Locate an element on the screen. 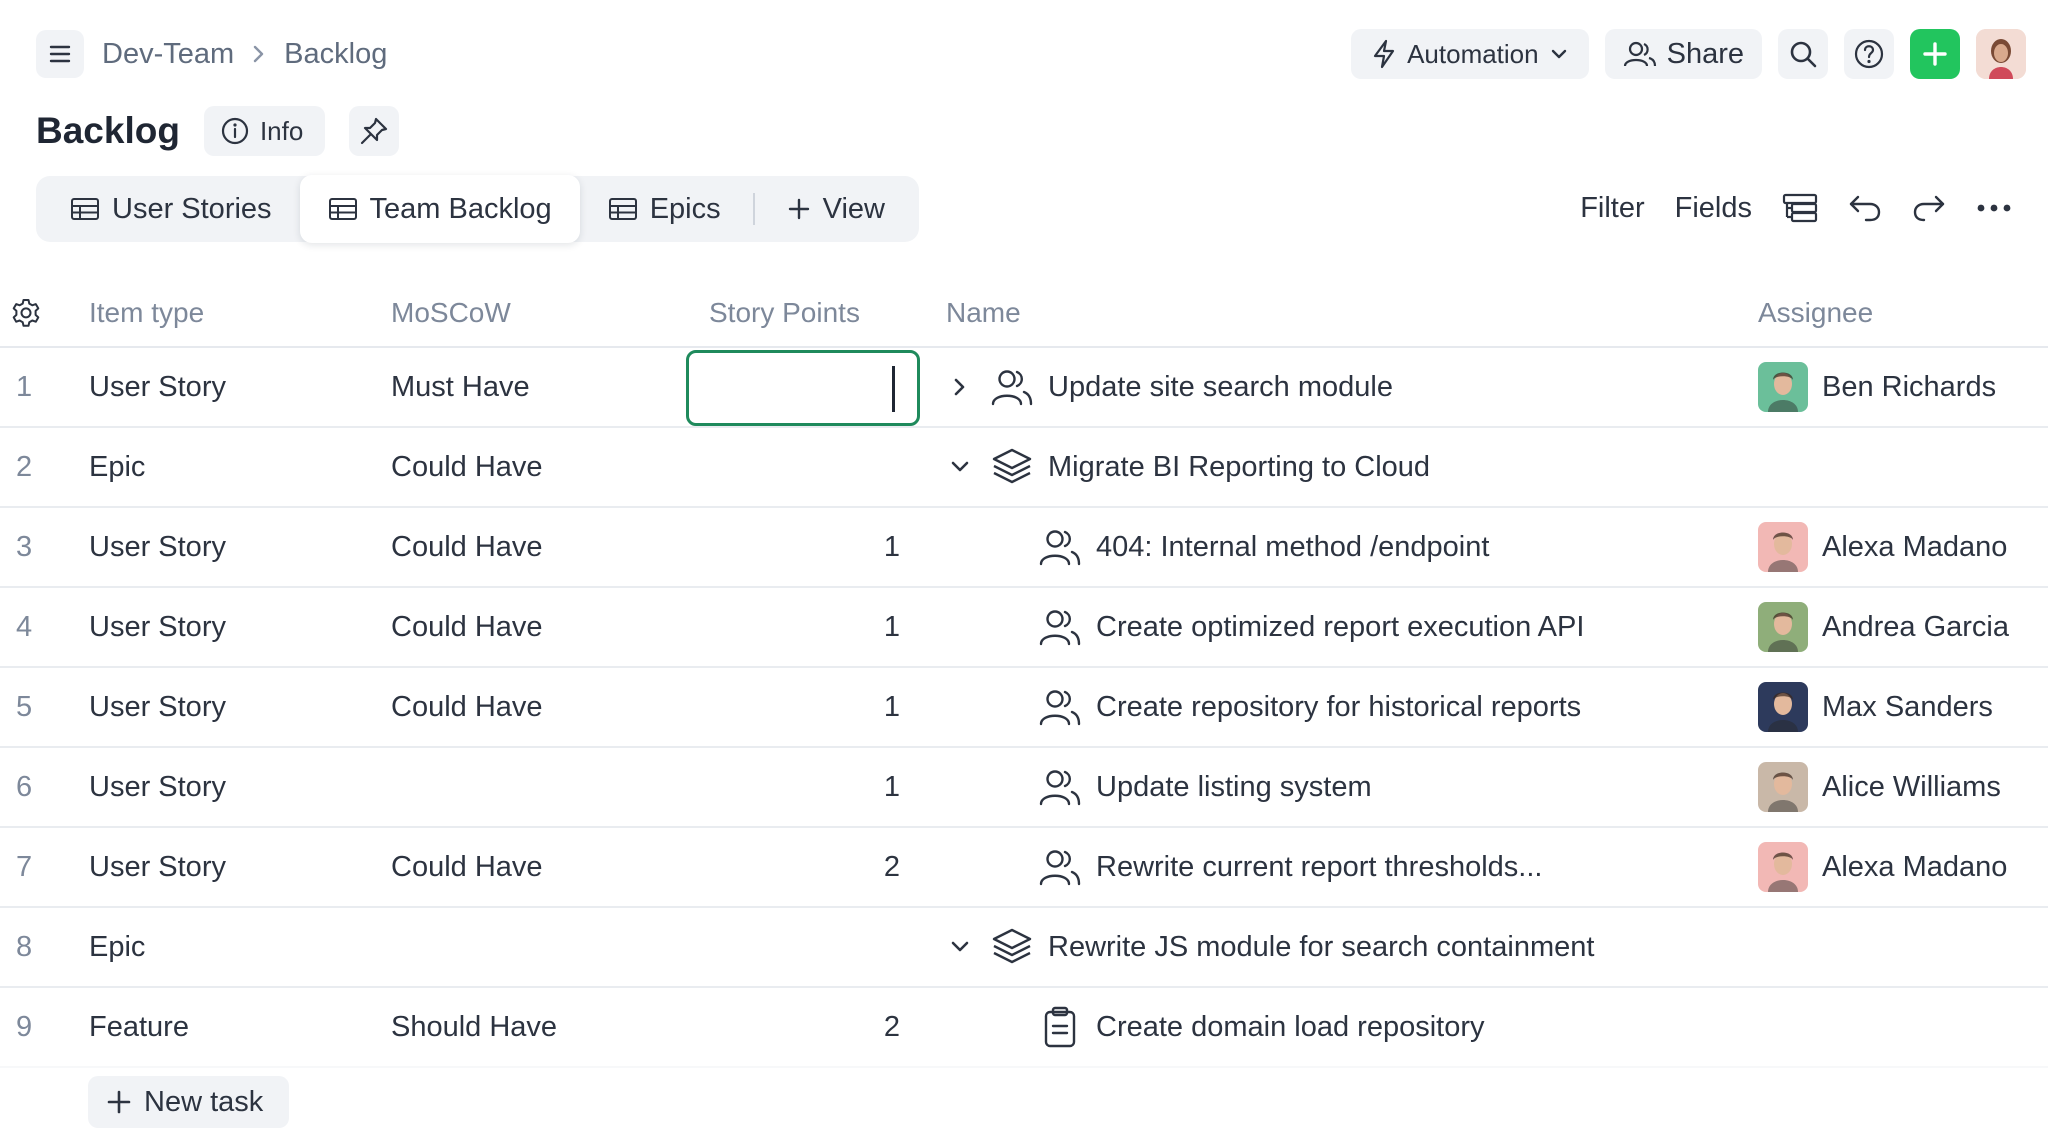 Image resolution: width=2048 pixels, height=1142 pixels. name-cell: Update site search module is located at coordinates (1331, 387).